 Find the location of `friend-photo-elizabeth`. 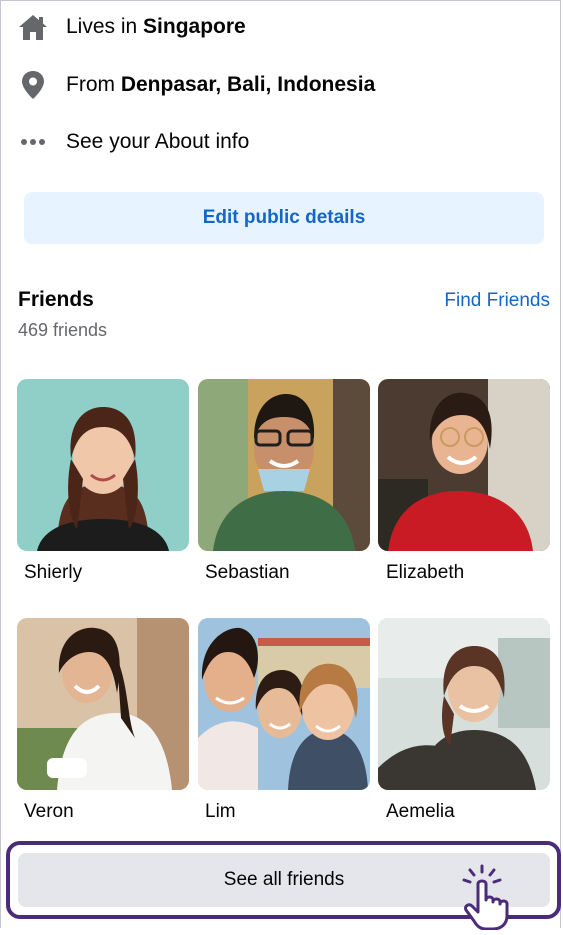

friend-photo-elizabeth is located at coordinates (464, 465).